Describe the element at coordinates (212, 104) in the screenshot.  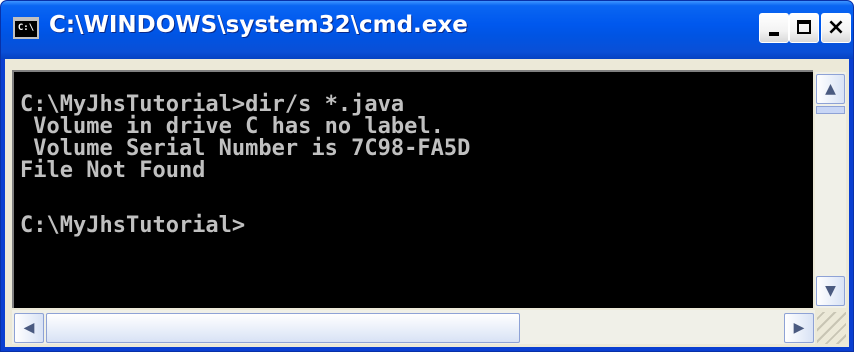
I see `console-line-command: C:\MyJhsTutorial>dir/s *.java` at that location.